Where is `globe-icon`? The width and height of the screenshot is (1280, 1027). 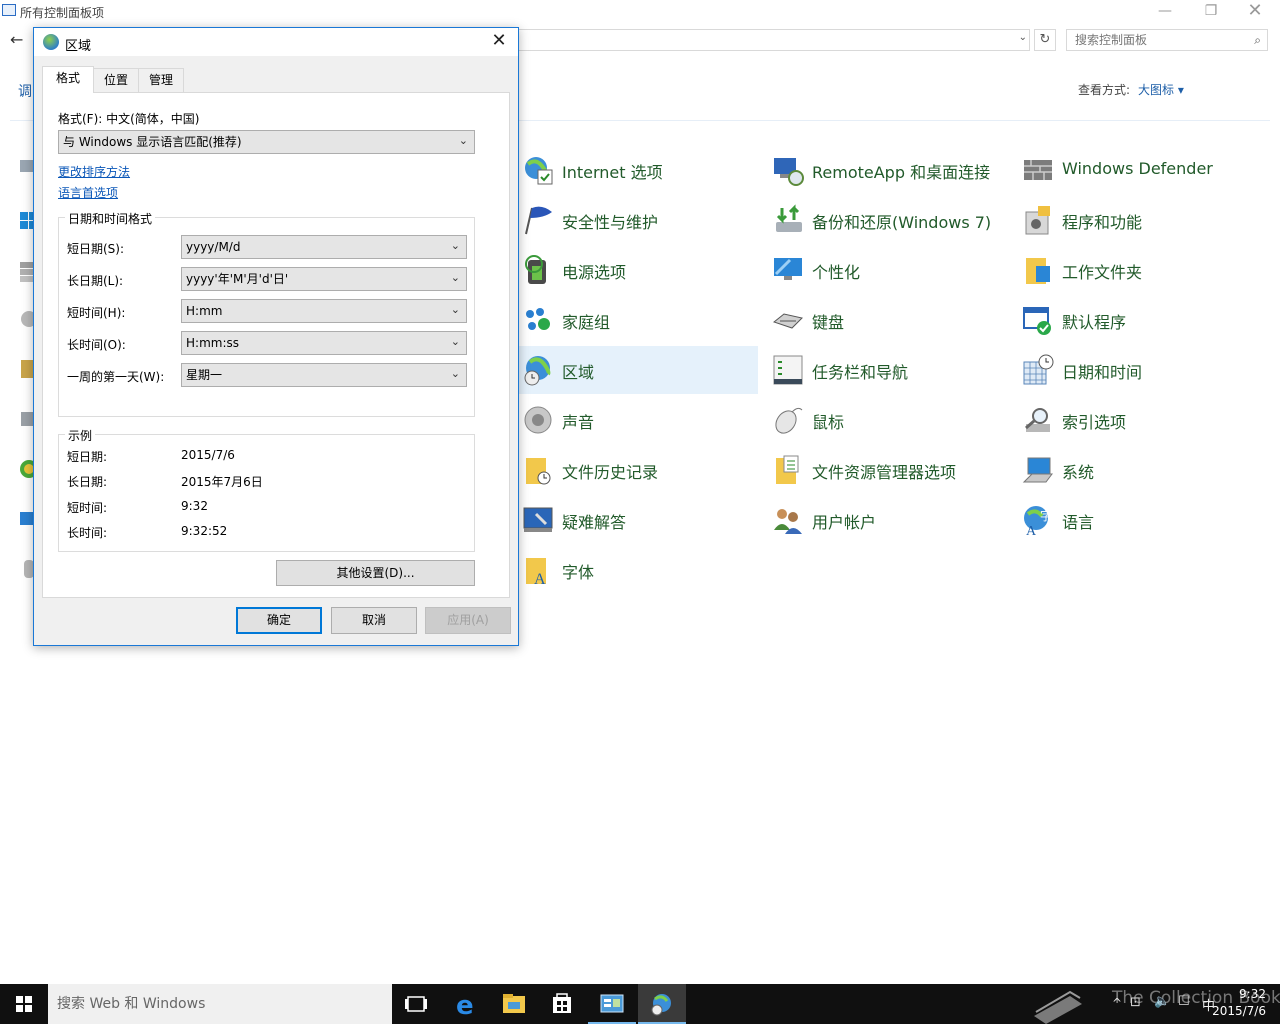
globe-icon is located at coordinates (51, 42).